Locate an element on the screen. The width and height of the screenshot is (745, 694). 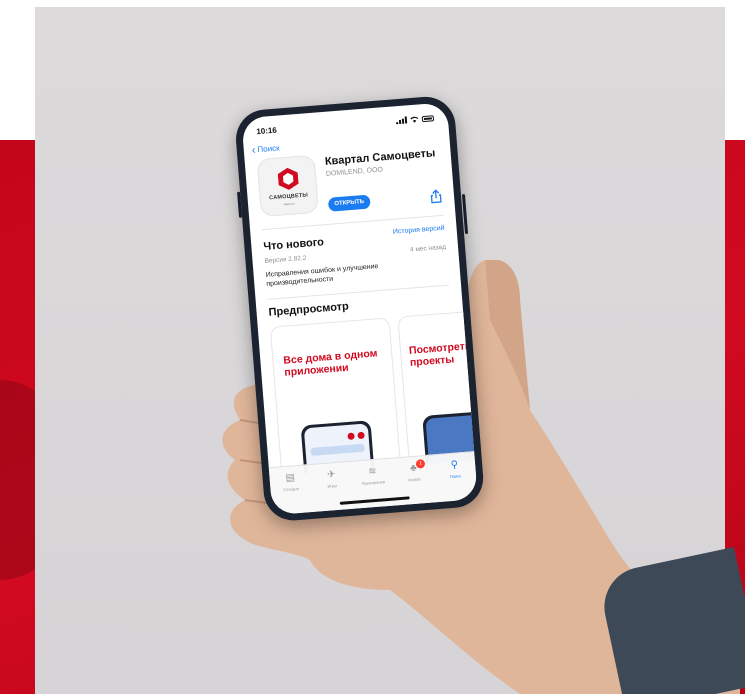
status-icons is located at coordinates (415, 119).